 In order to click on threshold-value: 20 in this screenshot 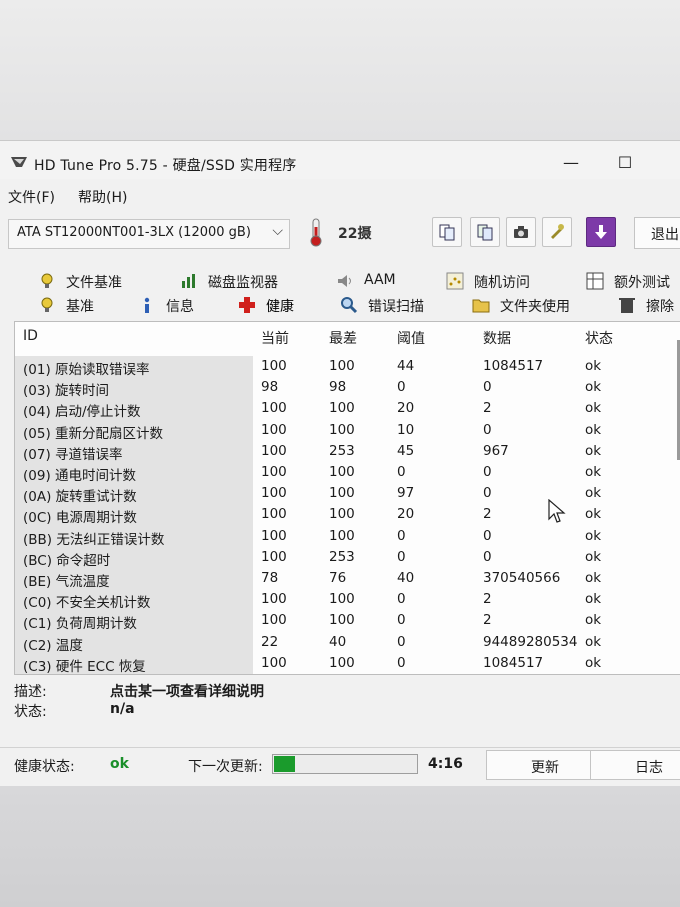, I will do `click(406, 514)`.